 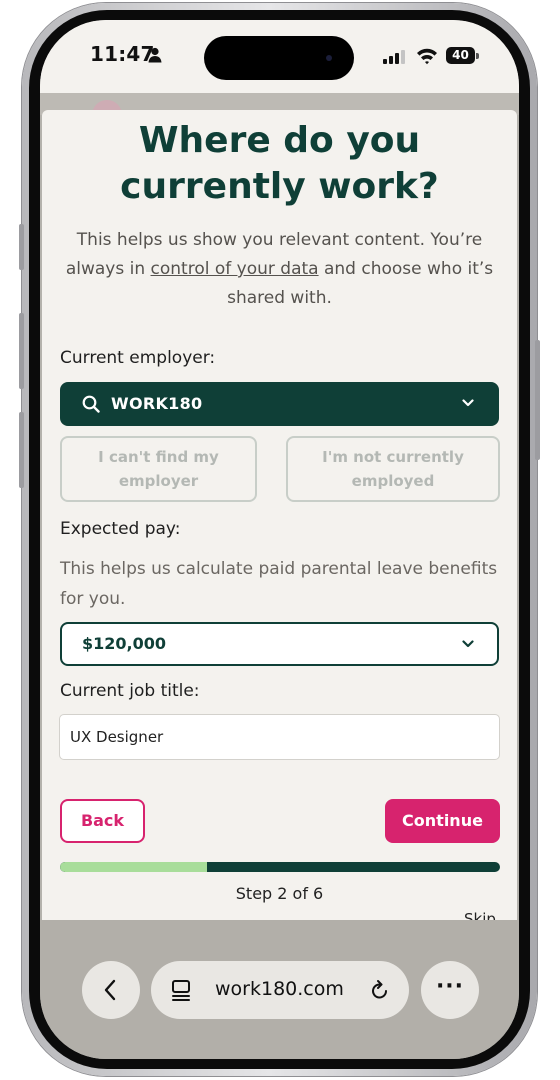 What do you see at coordinates (130, 691) in the screenshot?
I see `job-title-label: Current job title:` at bounding box center [130, 691].